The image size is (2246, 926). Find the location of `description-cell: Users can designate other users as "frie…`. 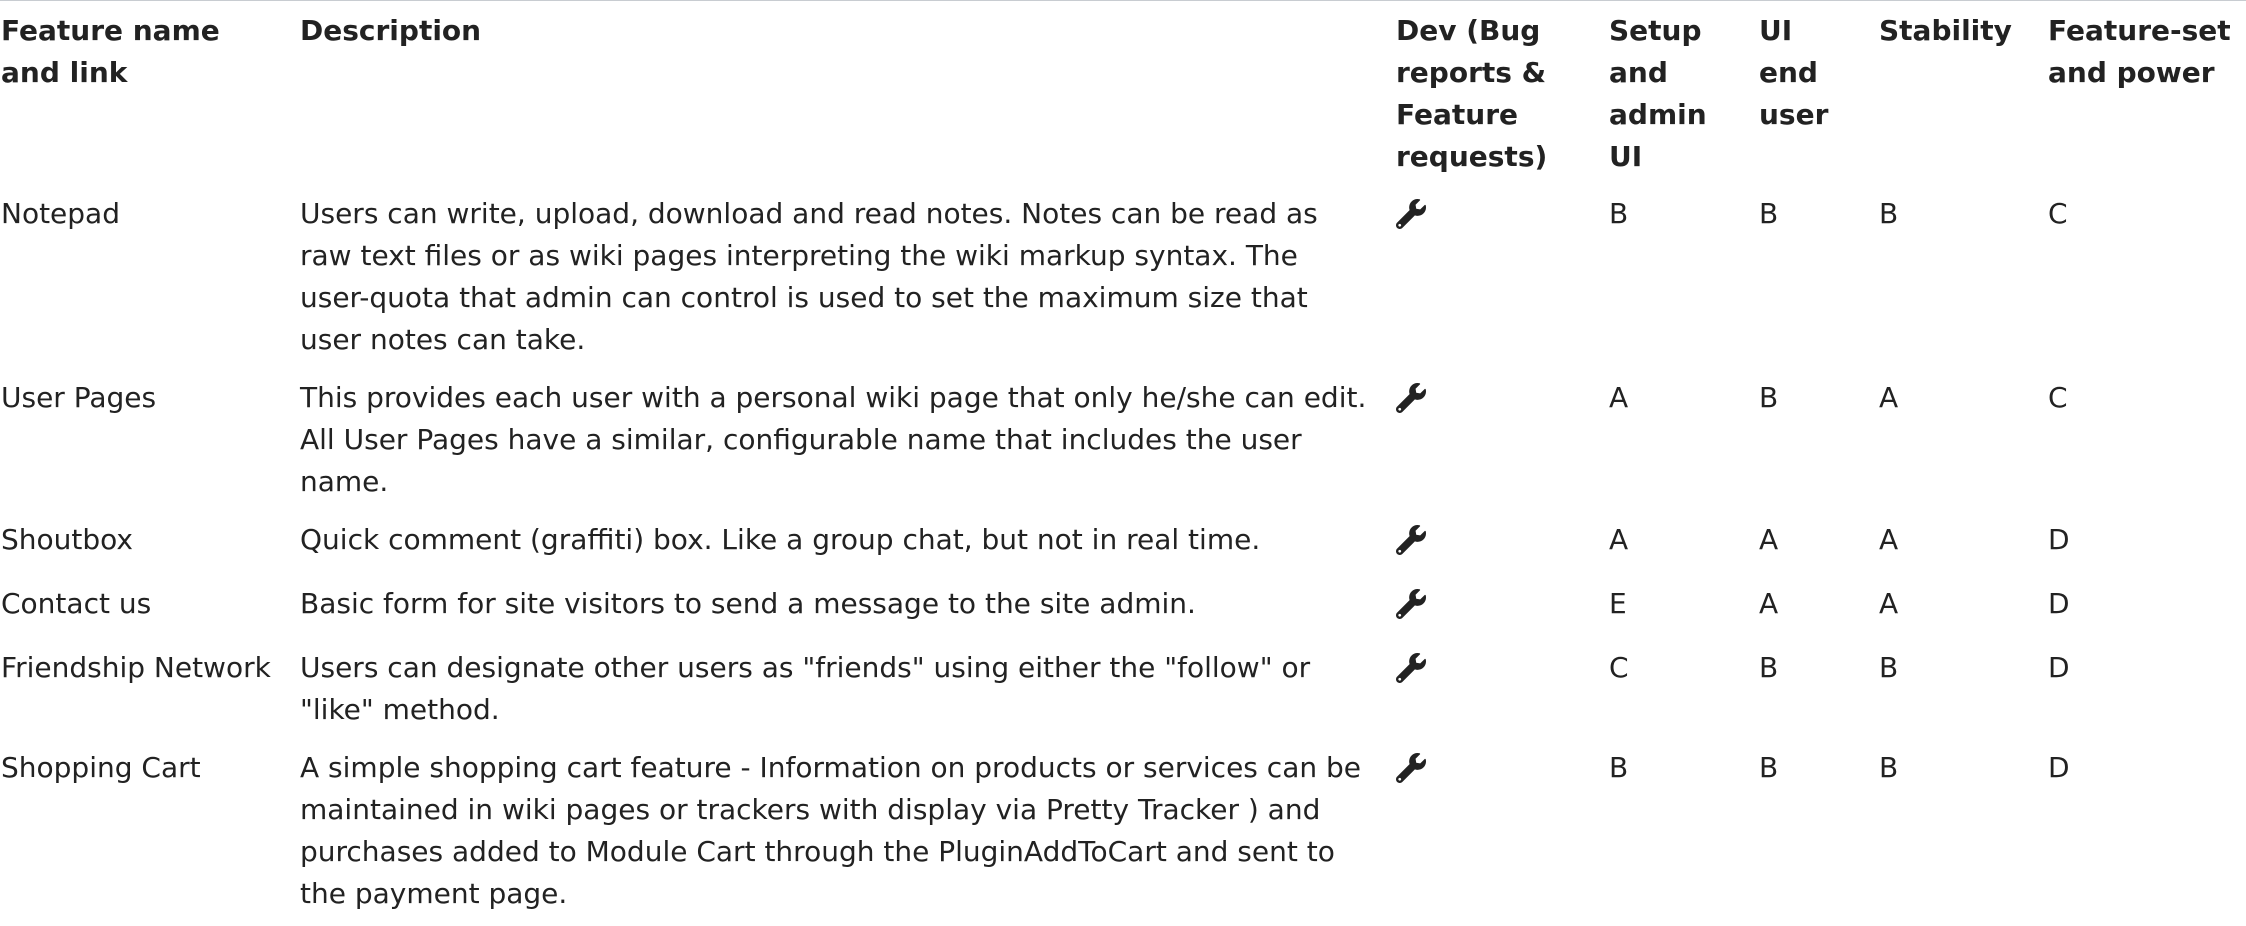

description-cell: Users can designate other users as "frie… is located at coordinates (805, 688).